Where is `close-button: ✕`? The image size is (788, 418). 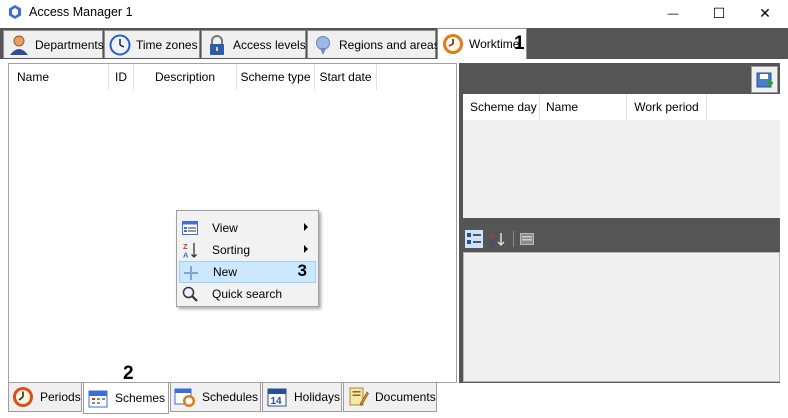 close-button: ✕ is located at coordinates (765, 13).